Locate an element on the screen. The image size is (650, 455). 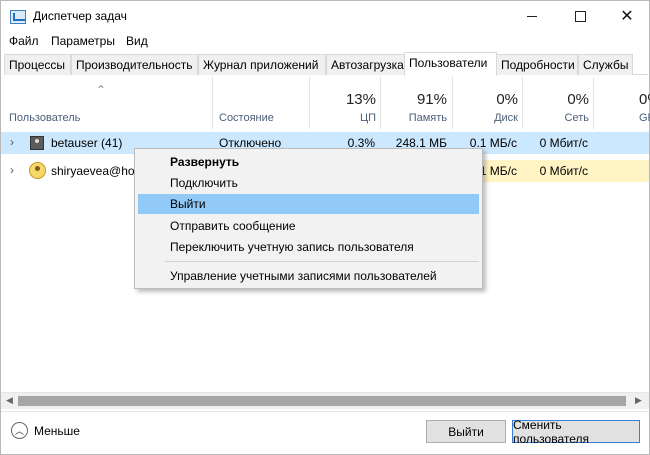
network-percent: 0% is located at coordinates (578, 99).